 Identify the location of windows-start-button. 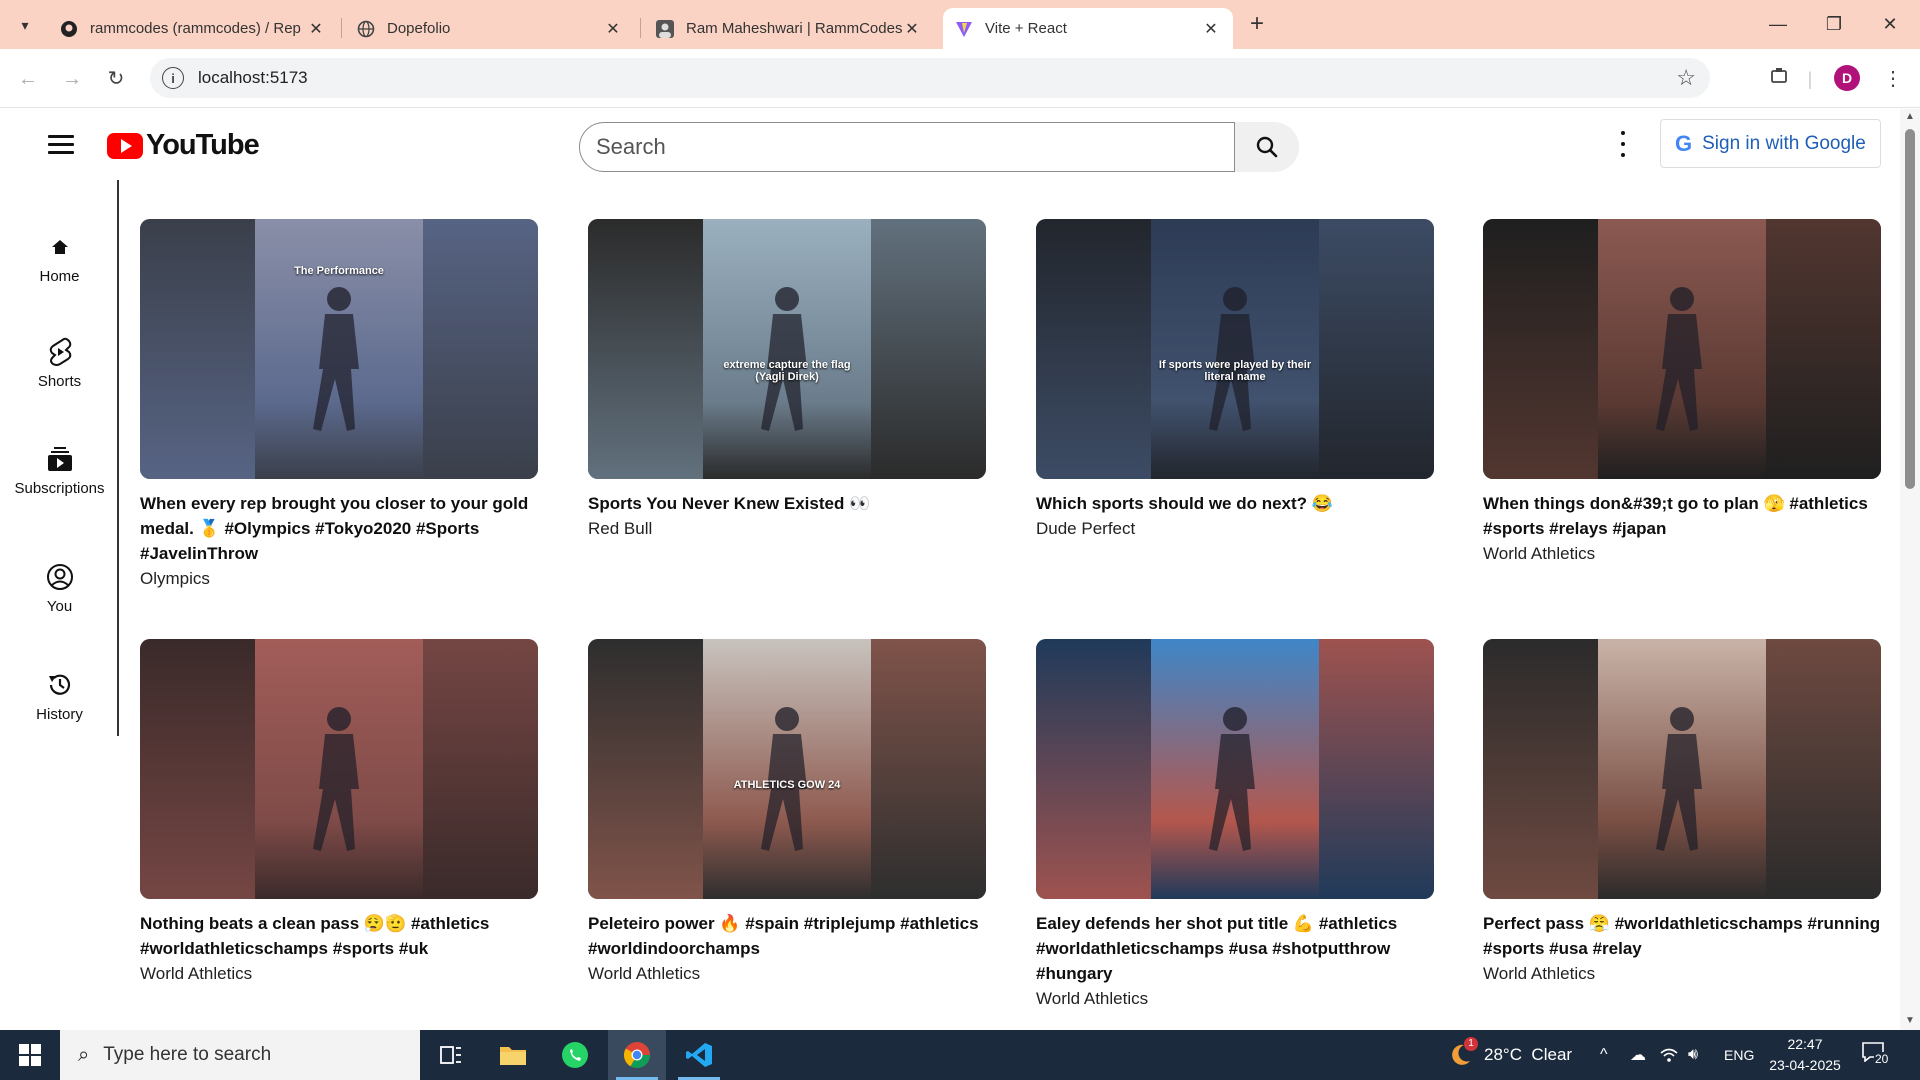
(30, 1055).